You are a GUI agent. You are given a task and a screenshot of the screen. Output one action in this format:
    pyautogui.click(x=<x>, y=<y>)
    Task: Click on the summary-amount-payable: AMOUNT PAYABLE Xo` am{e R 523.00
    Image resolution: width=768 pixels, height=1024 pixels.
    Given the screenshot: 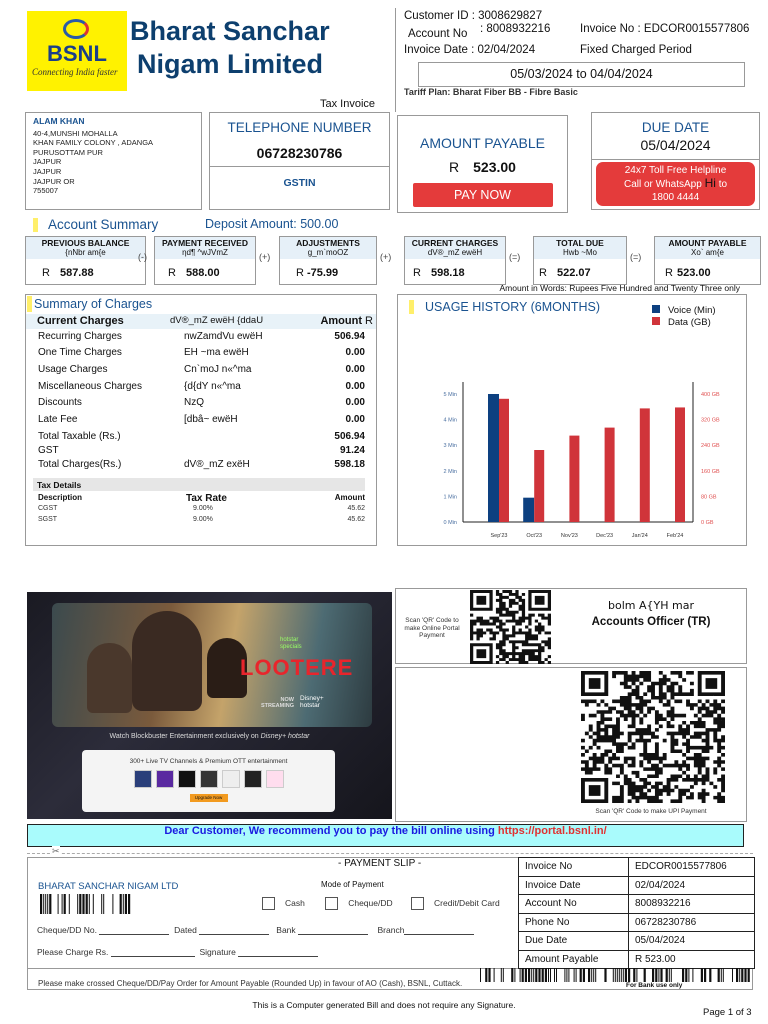 What is the action you would take?
    pyautogui.click(x=707, y=260)
    